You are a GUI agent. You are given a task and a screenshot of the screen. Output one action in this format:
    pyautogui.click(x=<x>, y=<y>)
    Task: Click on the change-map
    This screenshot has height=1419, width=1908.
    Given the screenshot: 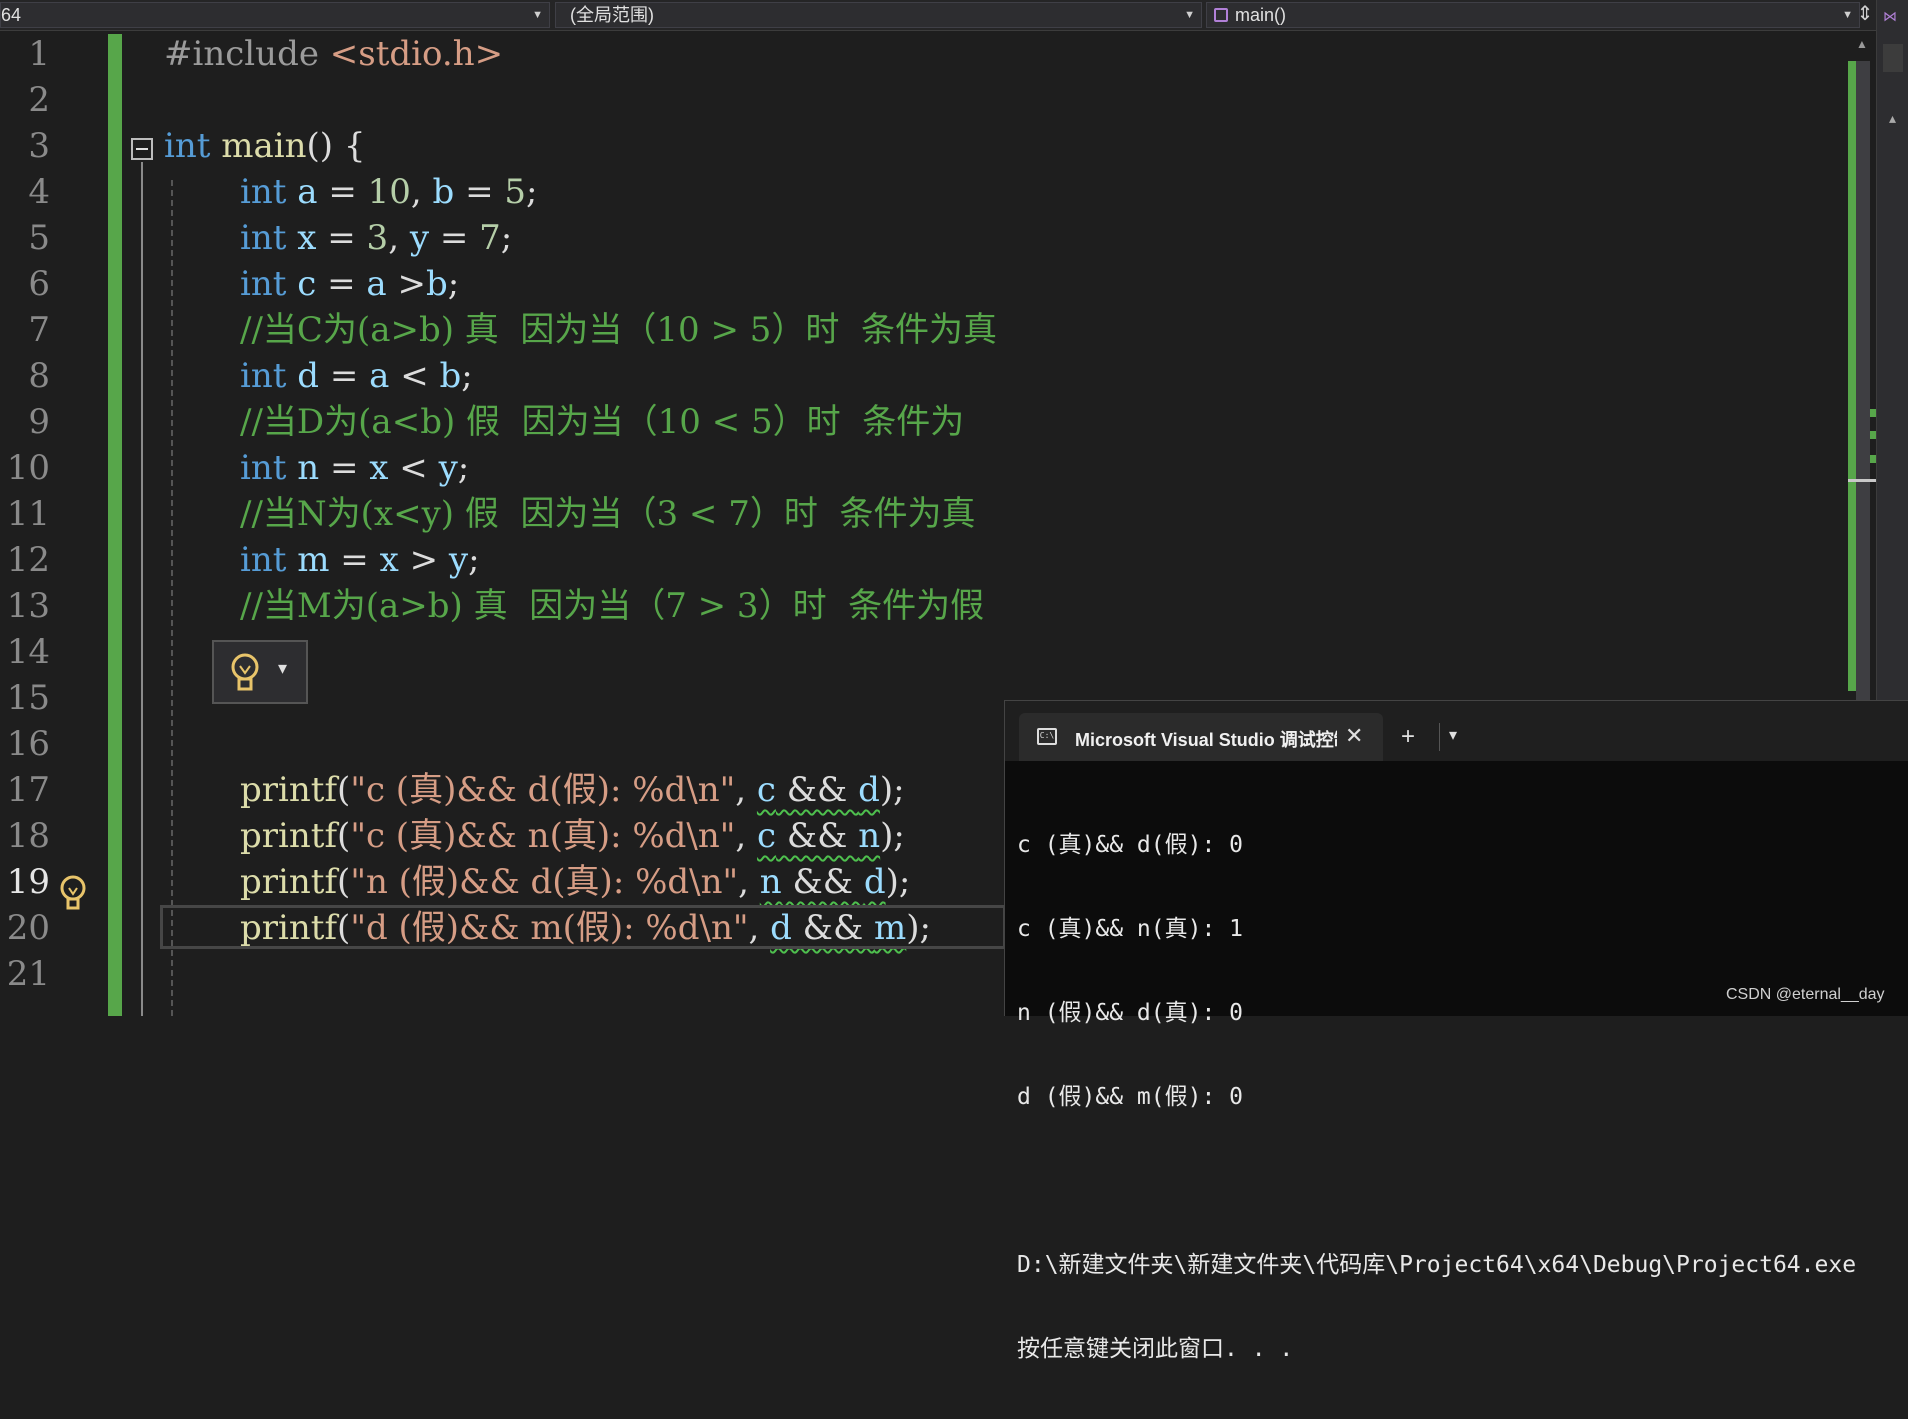 What is the action you would take?
    pyautogui.click(x=1852, y=376)
    